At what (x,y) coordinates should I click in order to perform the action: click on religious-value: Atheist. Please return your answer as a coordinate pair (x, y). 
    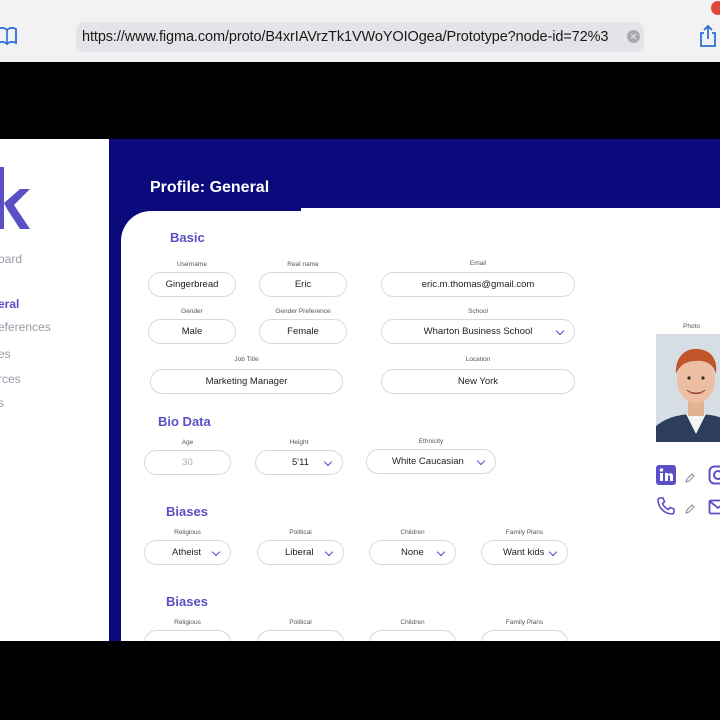
    Looking at the image, I should click on (187, 552).